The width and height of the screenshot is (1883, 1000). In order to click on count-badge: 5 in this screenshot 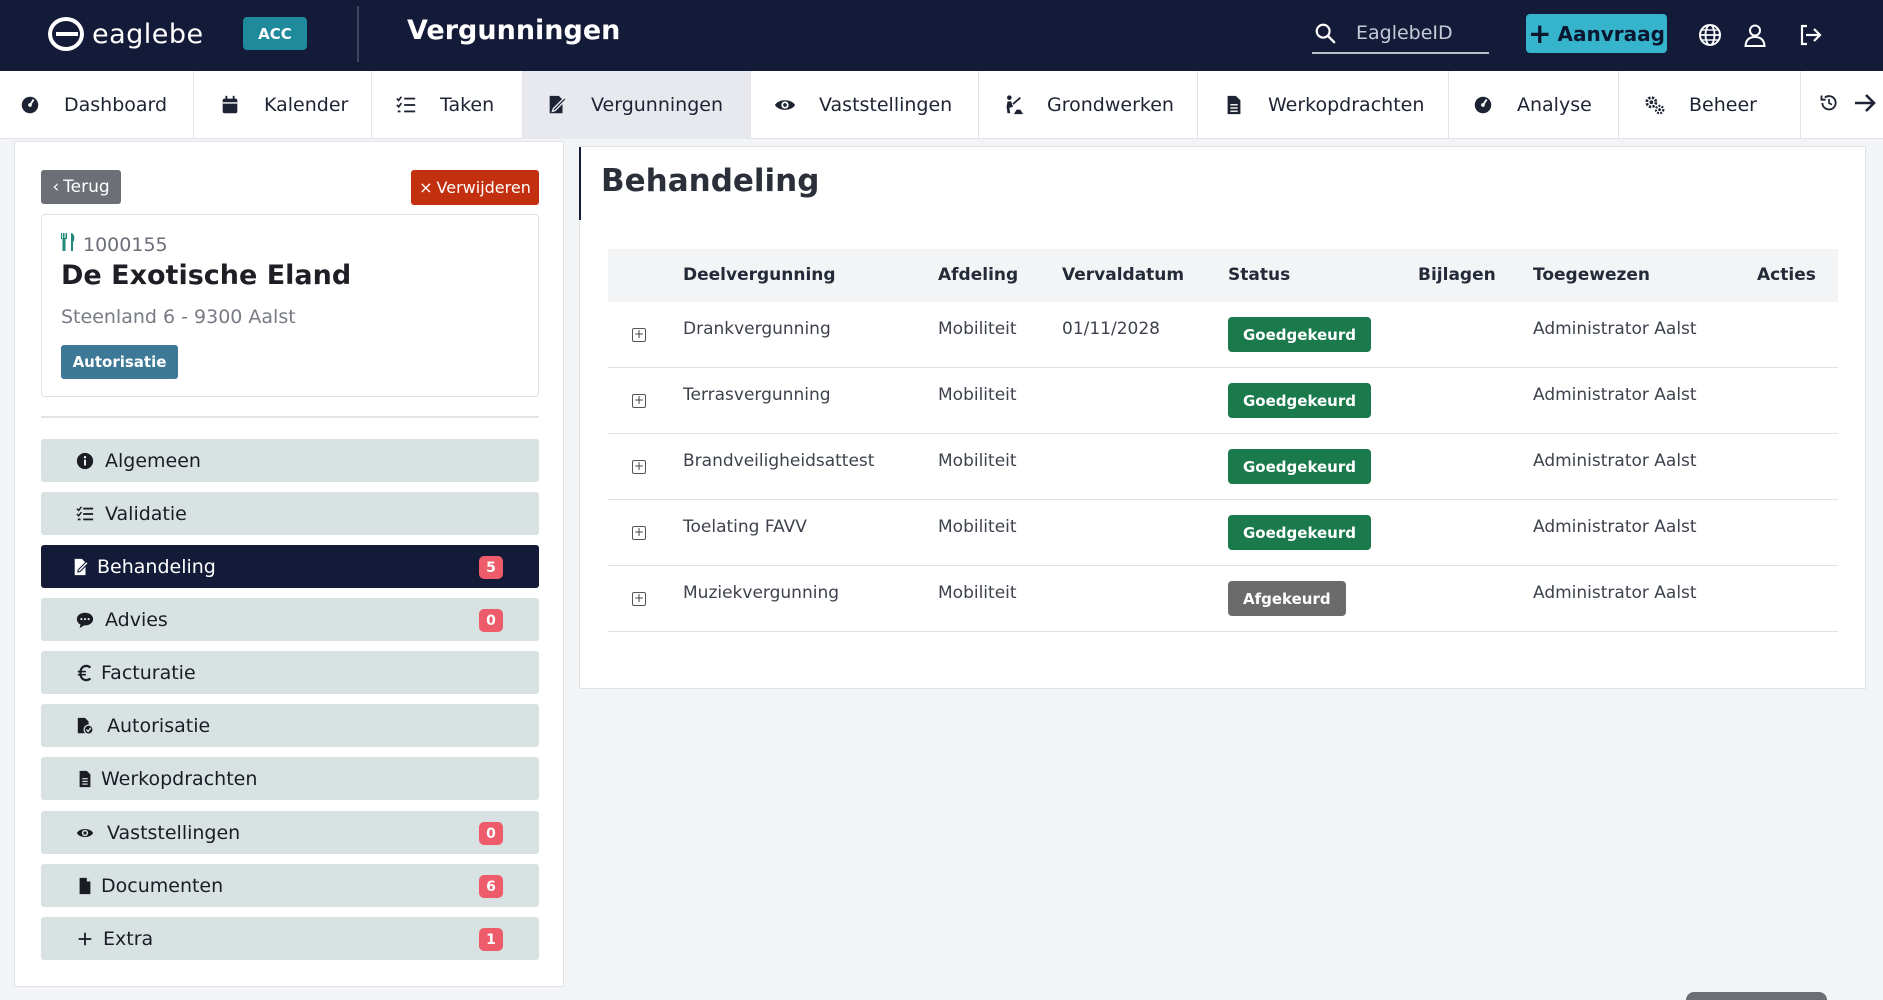, I will do `click(491, 567)`.